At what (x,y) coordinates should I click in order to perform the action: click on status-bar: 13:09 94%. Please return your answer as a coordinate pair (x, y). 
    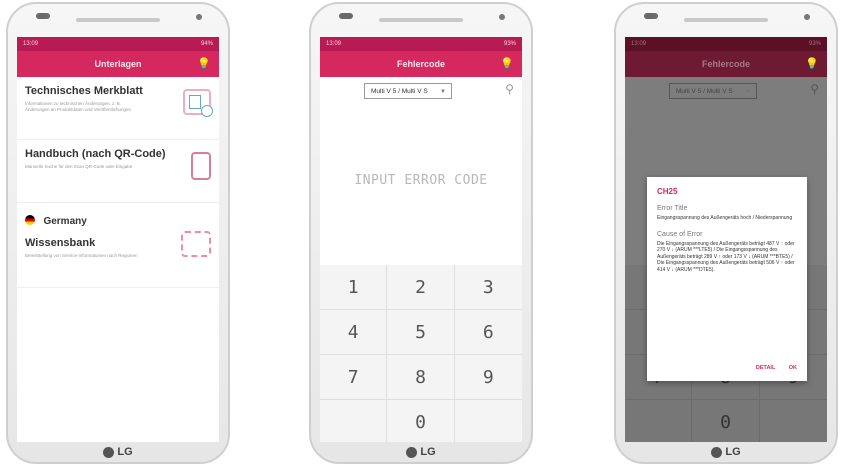
    Looking at the image, I should click on (118, 44).